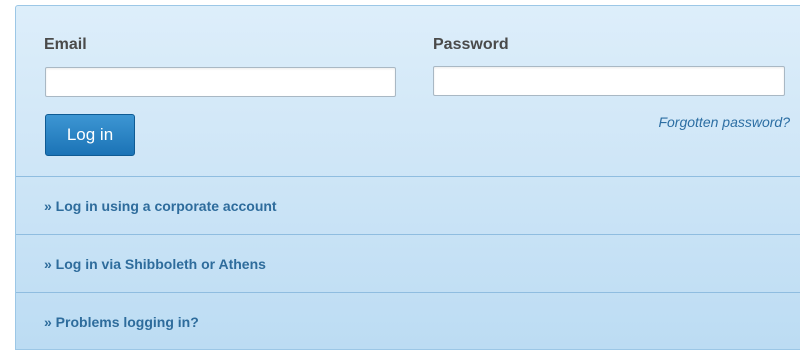  What do you see at coordinates (155, 264) in the screenshot?
I see `shibboleth-login-link: » Log in via Shibboleth or Athens` at bounding box center [155, 264].